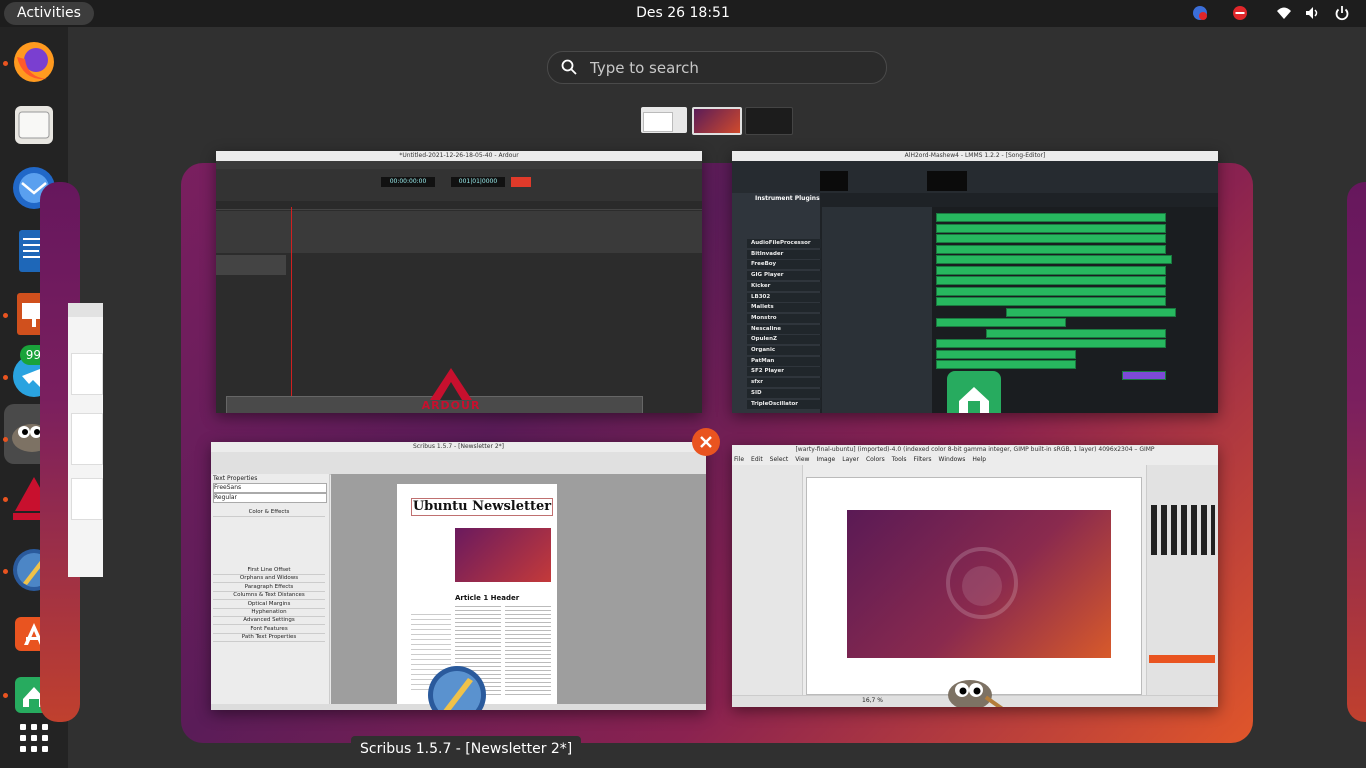 The image size is (1366, 768). Describe the element at coordinates (802, 459) in the screenshot. I see `menu-item: View` at that location.